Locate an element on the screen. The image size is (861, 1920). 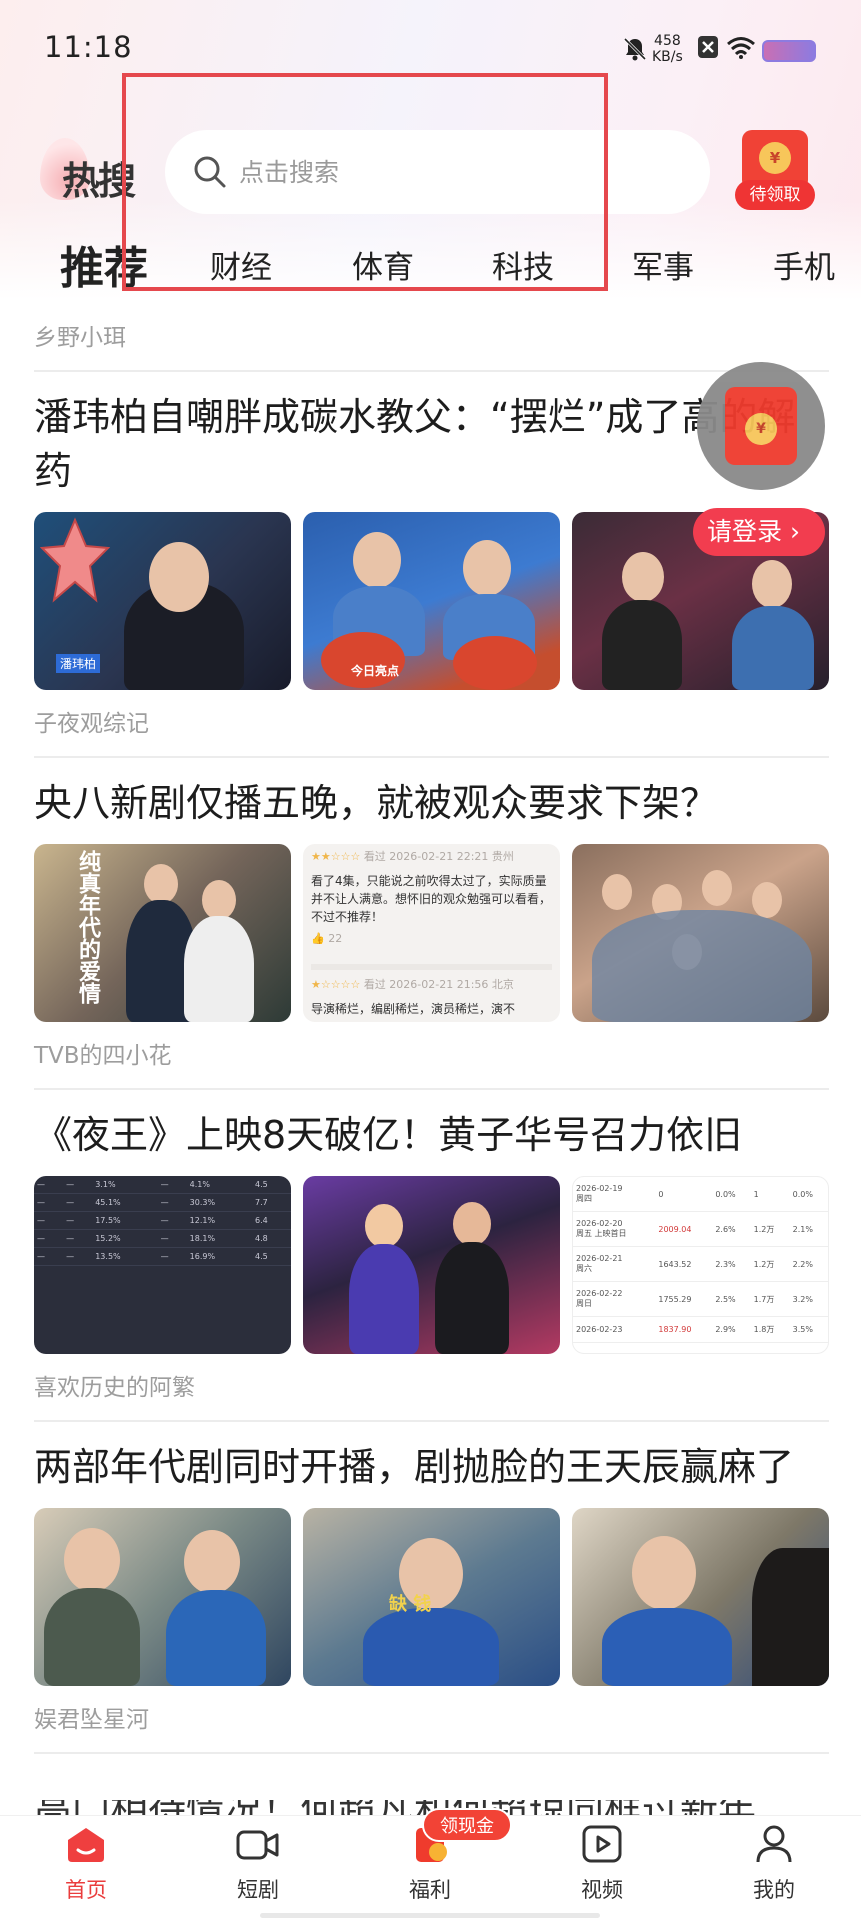
home-indicator is located at coordinates (430, 1915).